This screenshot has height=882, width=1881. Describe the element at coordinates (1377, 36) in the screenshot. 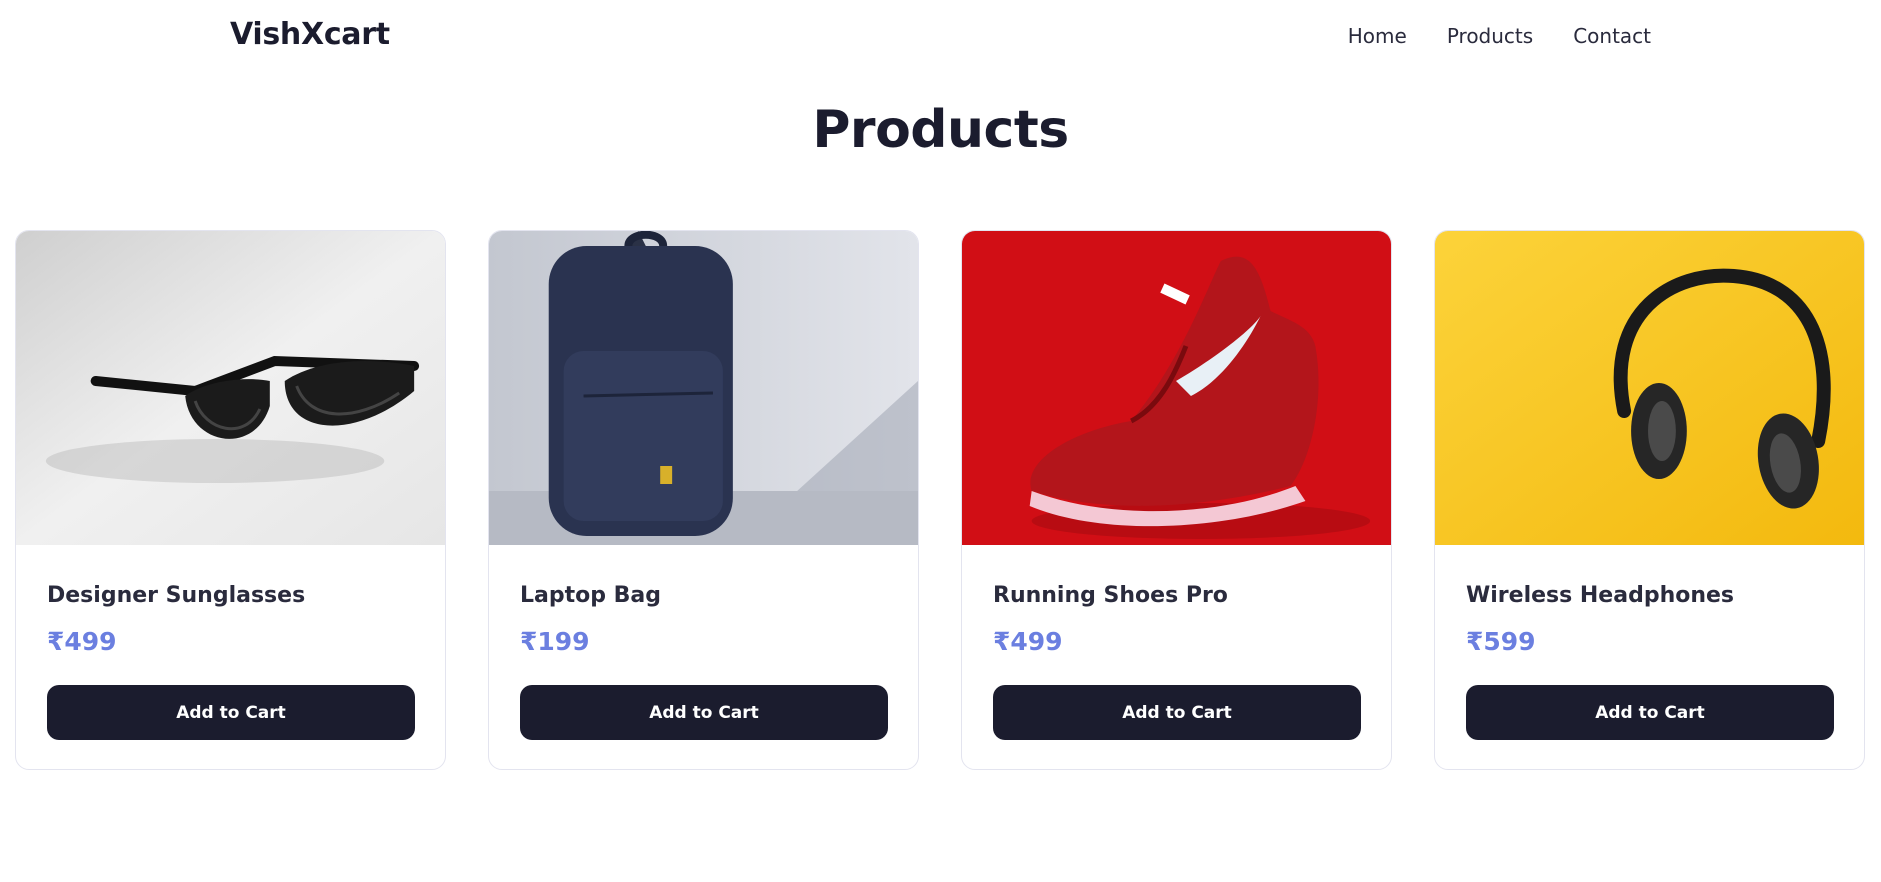

I see `nav-link-home: Home` at that location.